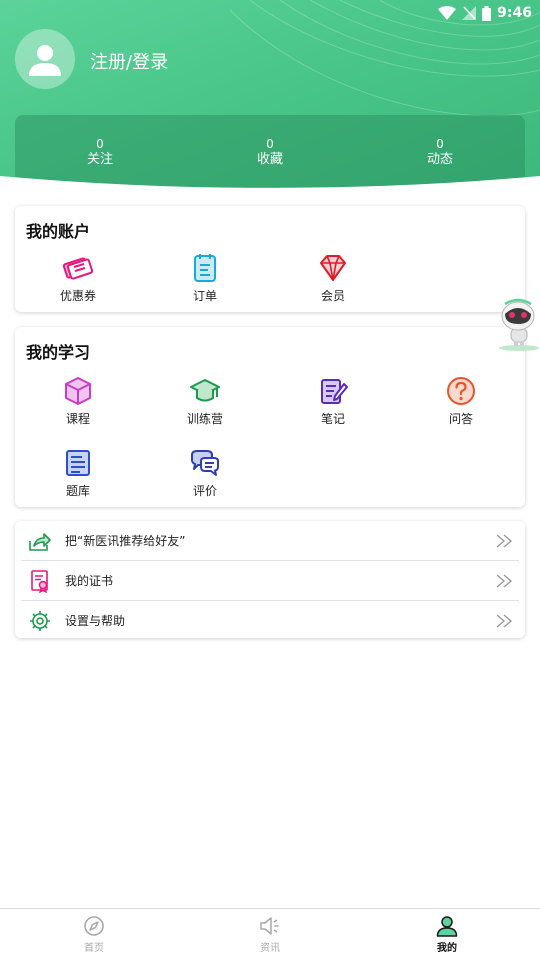  I want to click on note-icon, so click(334, 391).